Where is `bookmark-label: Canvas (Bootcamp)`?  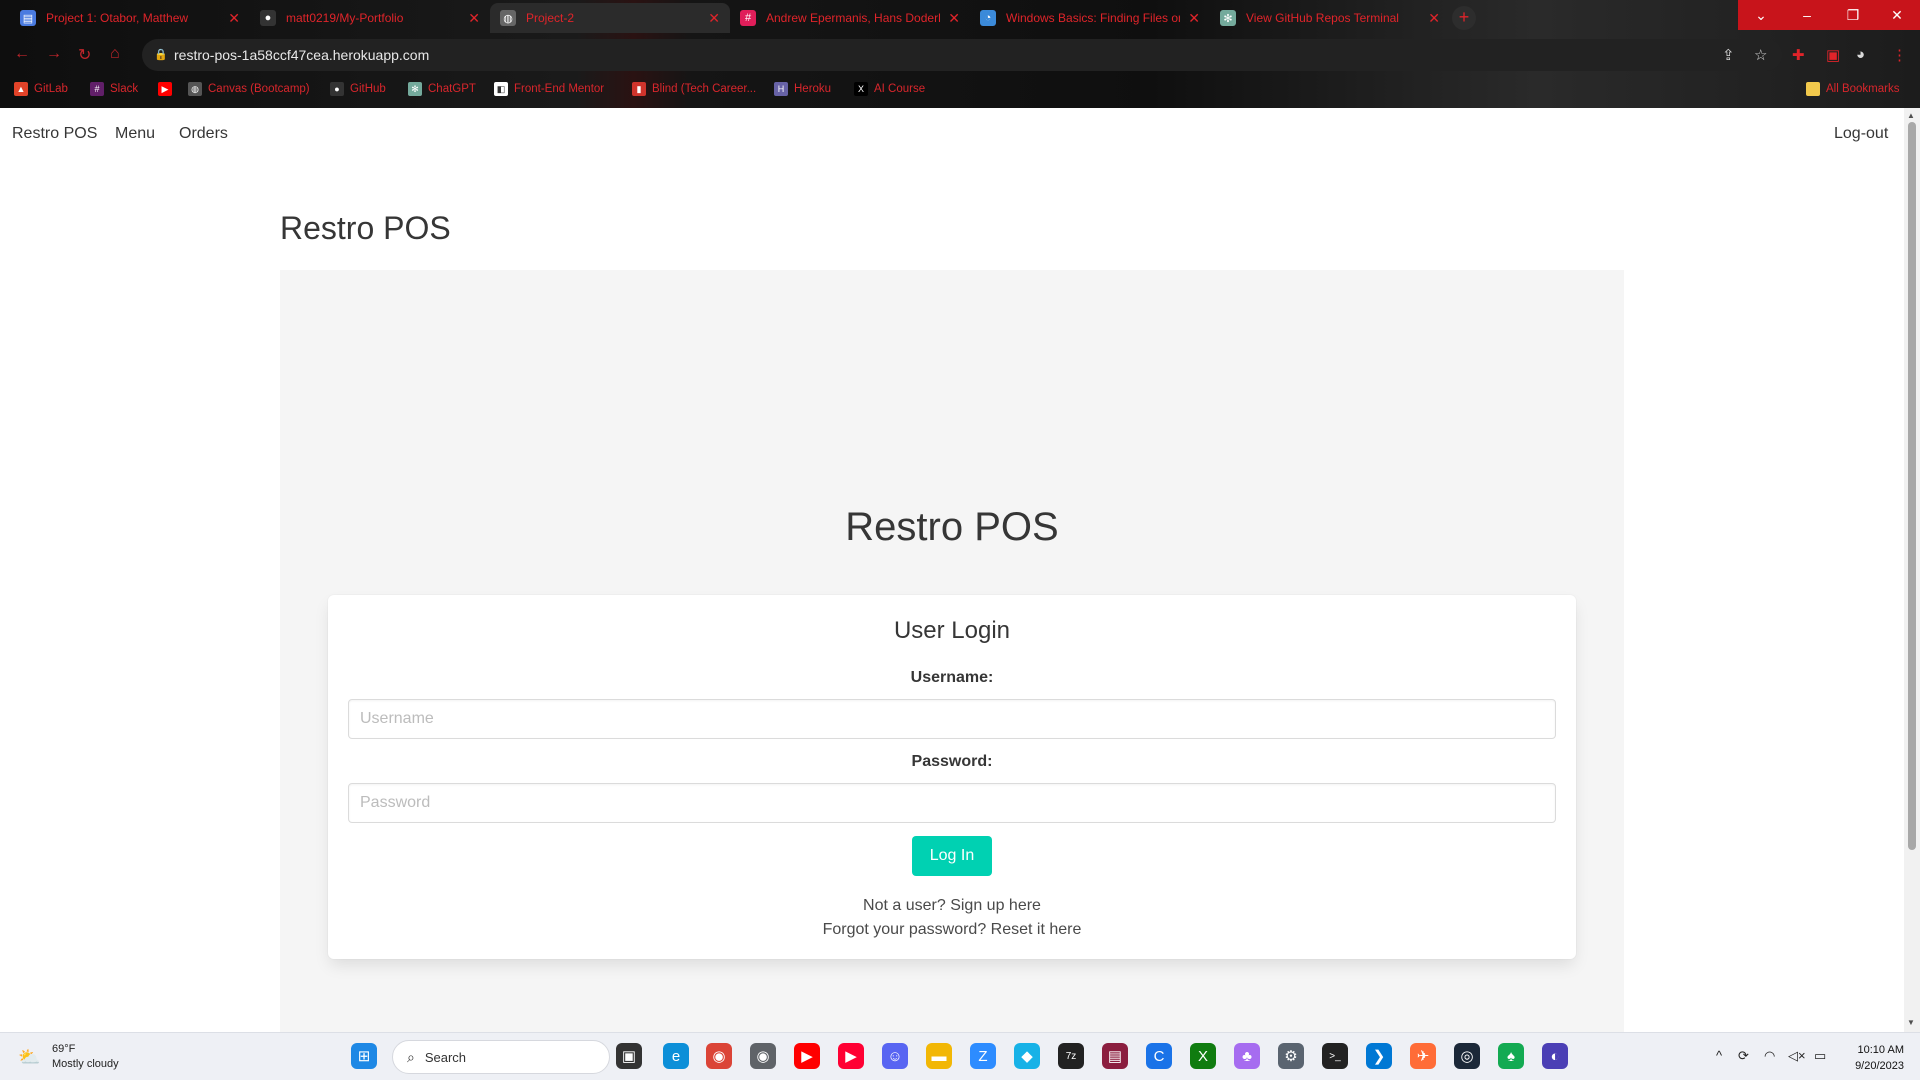
bookmark-label: Canvas (Bootcamp) is located at coordinates (259, 89).